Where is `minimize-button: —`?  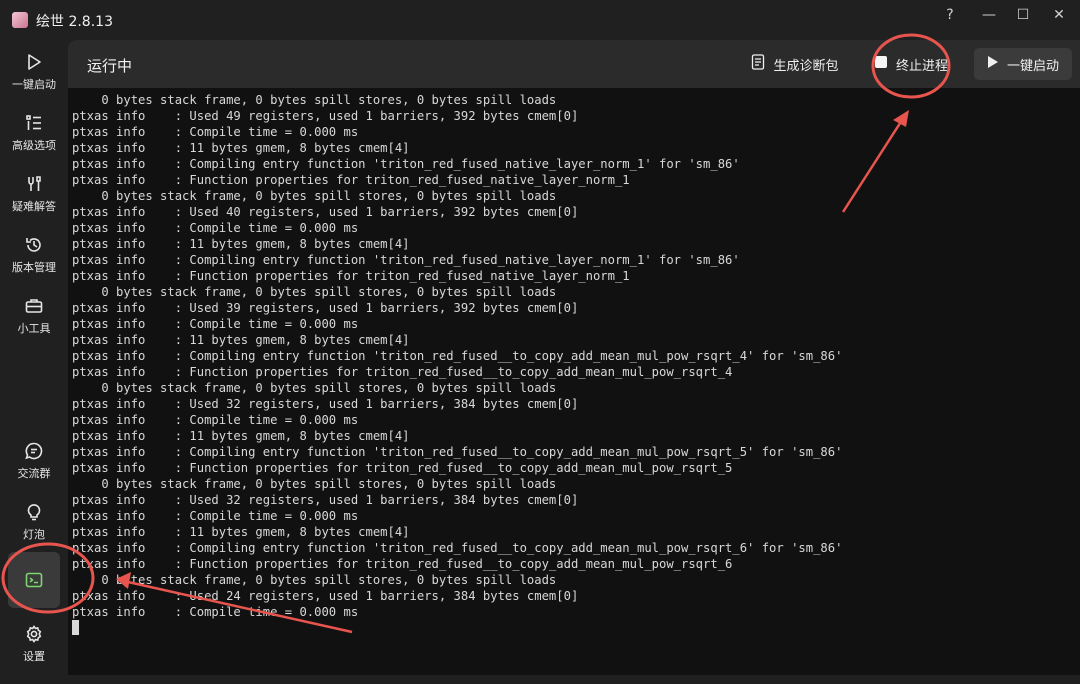
minimize-button: — is located at coordinates (989, 15).